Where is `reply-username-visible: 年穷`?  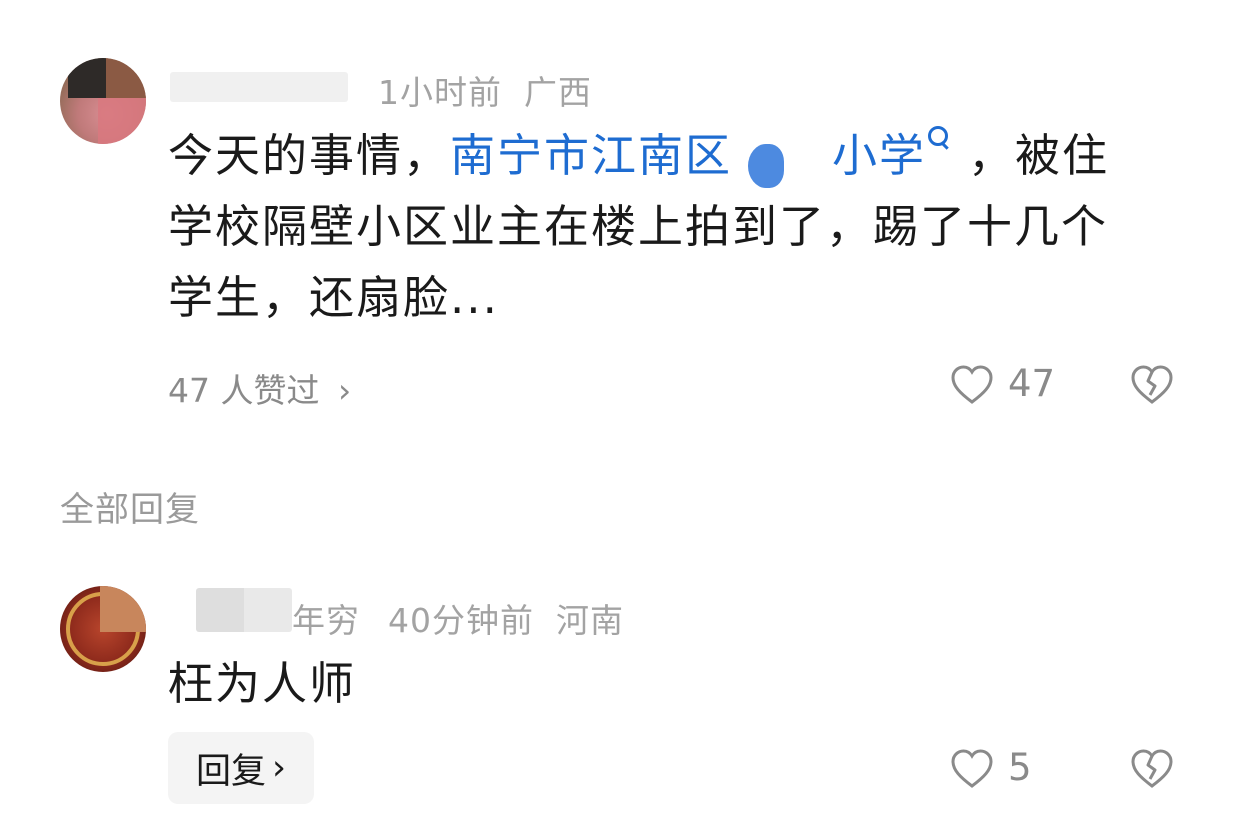
reply-username-visible: 年穷 is located at coordinates (326, 620).